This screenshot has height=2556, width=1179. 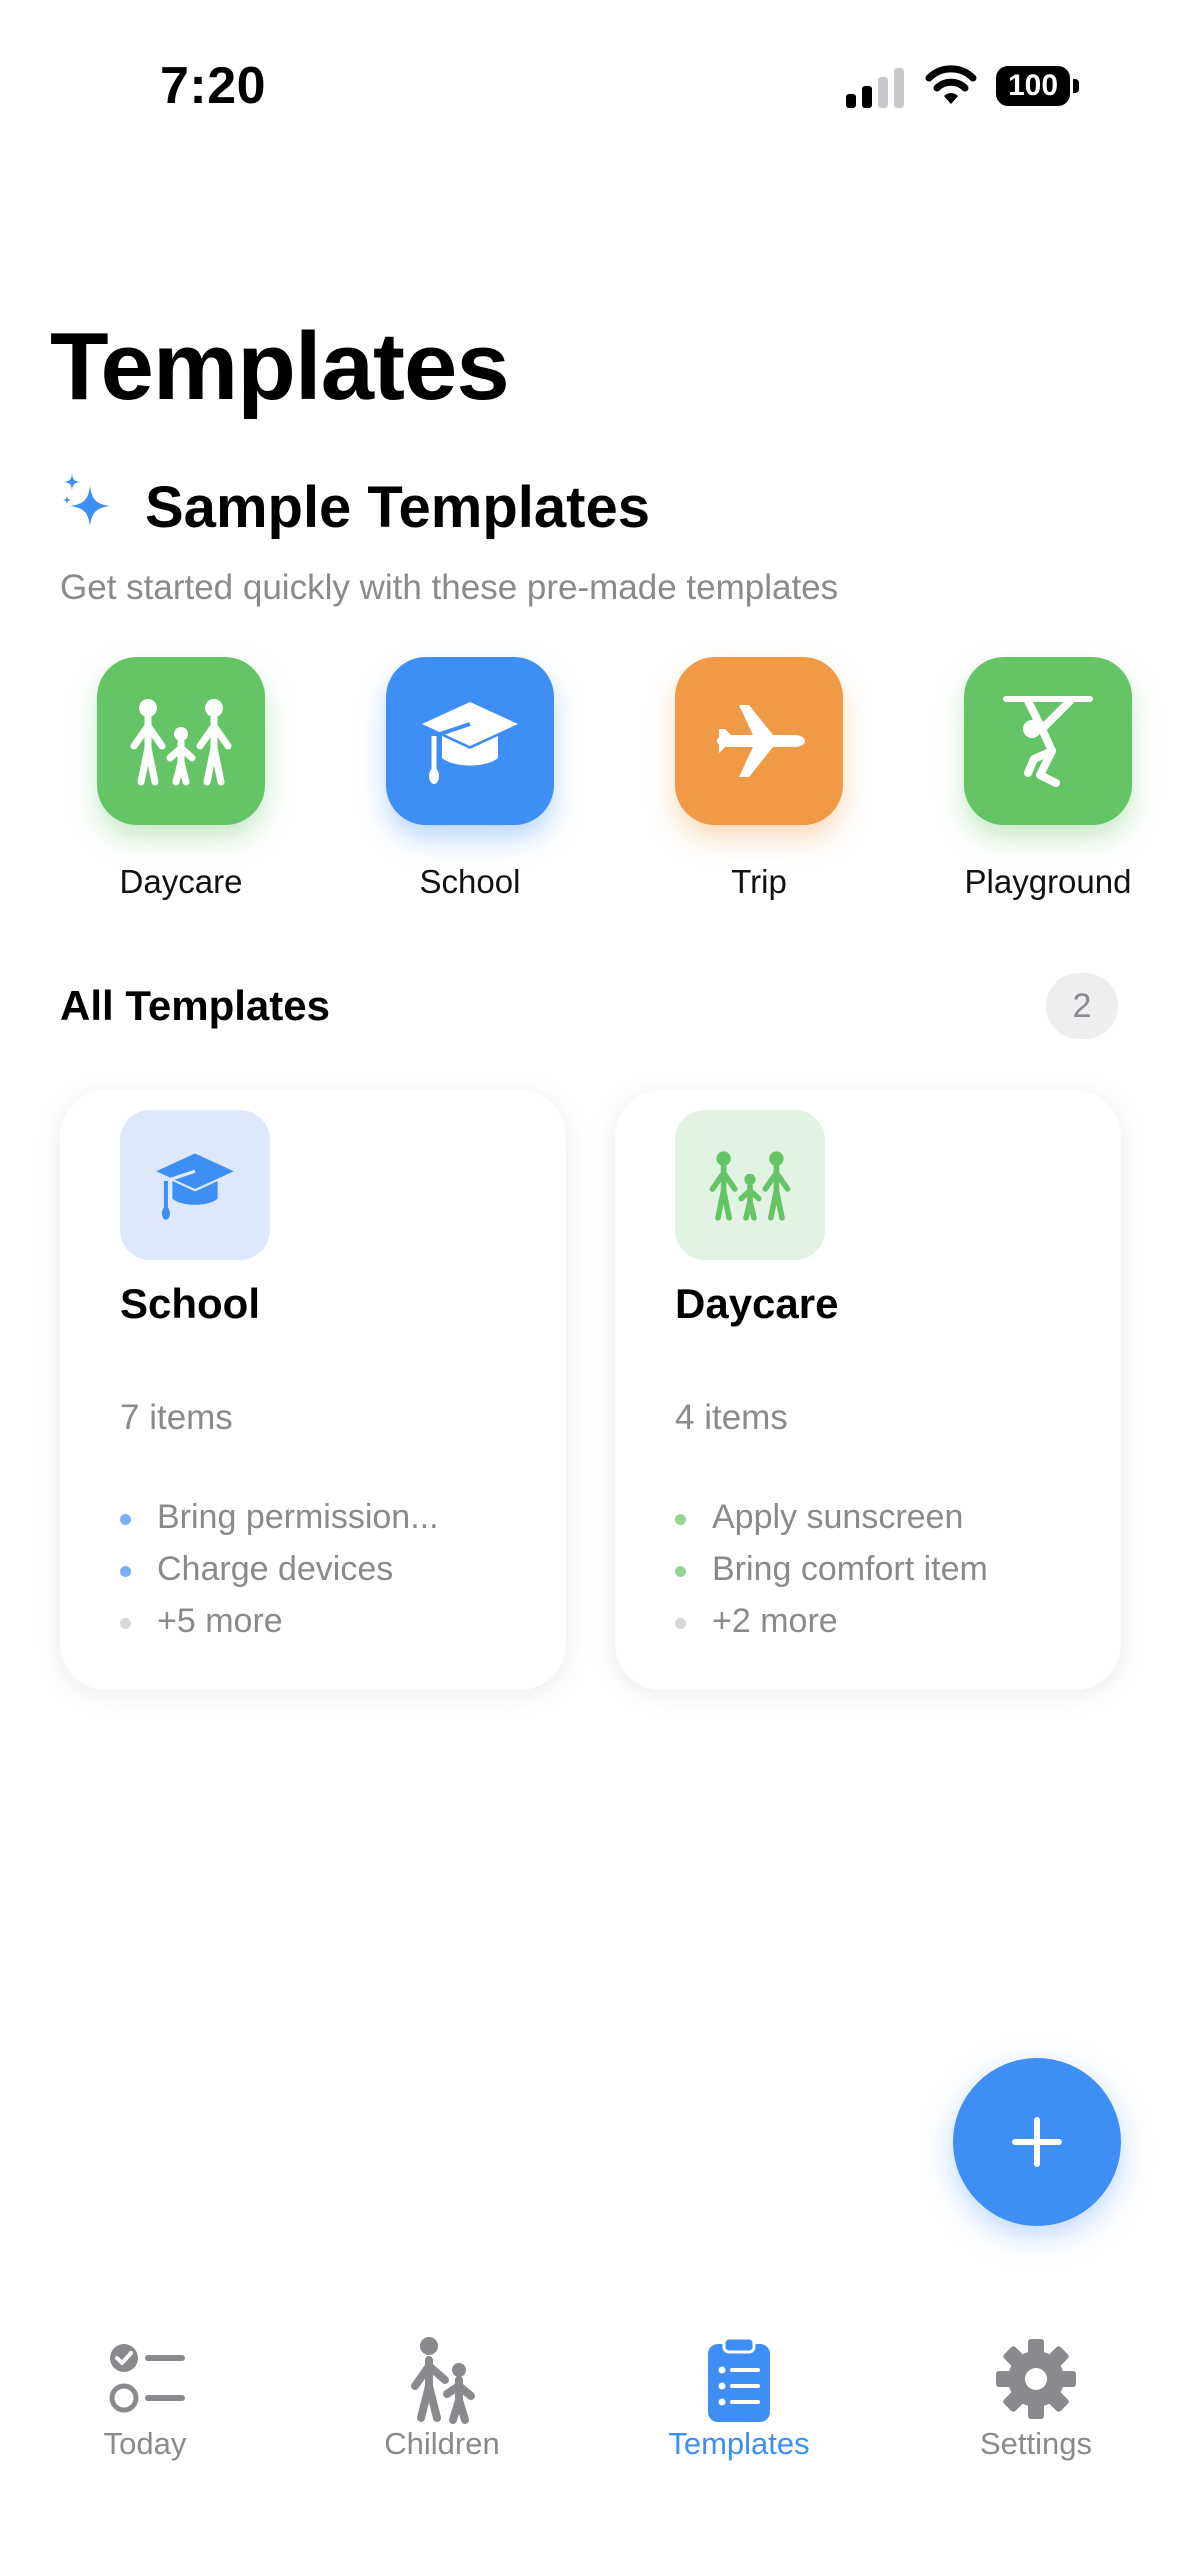 What do you see at coordinates (1033, 86) in the screenshot?
I see `battery-level: 100` at bounding box center [1033, 86].